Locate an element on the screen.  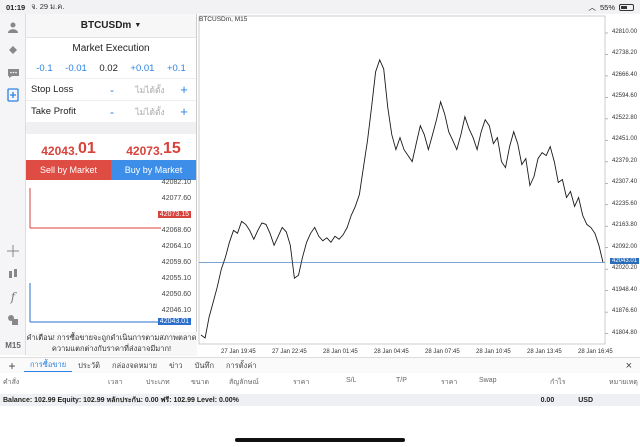
status-bar: 01:19 จ. 29 ม.ค. ︿ 55% is located at coordinates (320, 7).